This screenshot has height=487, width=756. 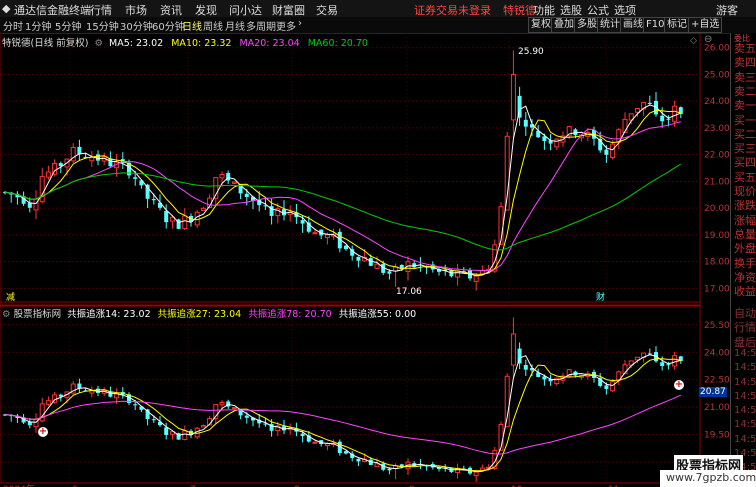 What do you see at coordinates (571, 10) in the screenshot?
I see `menu-item-pick-stock: 选股` at bounding box center [571, 10].